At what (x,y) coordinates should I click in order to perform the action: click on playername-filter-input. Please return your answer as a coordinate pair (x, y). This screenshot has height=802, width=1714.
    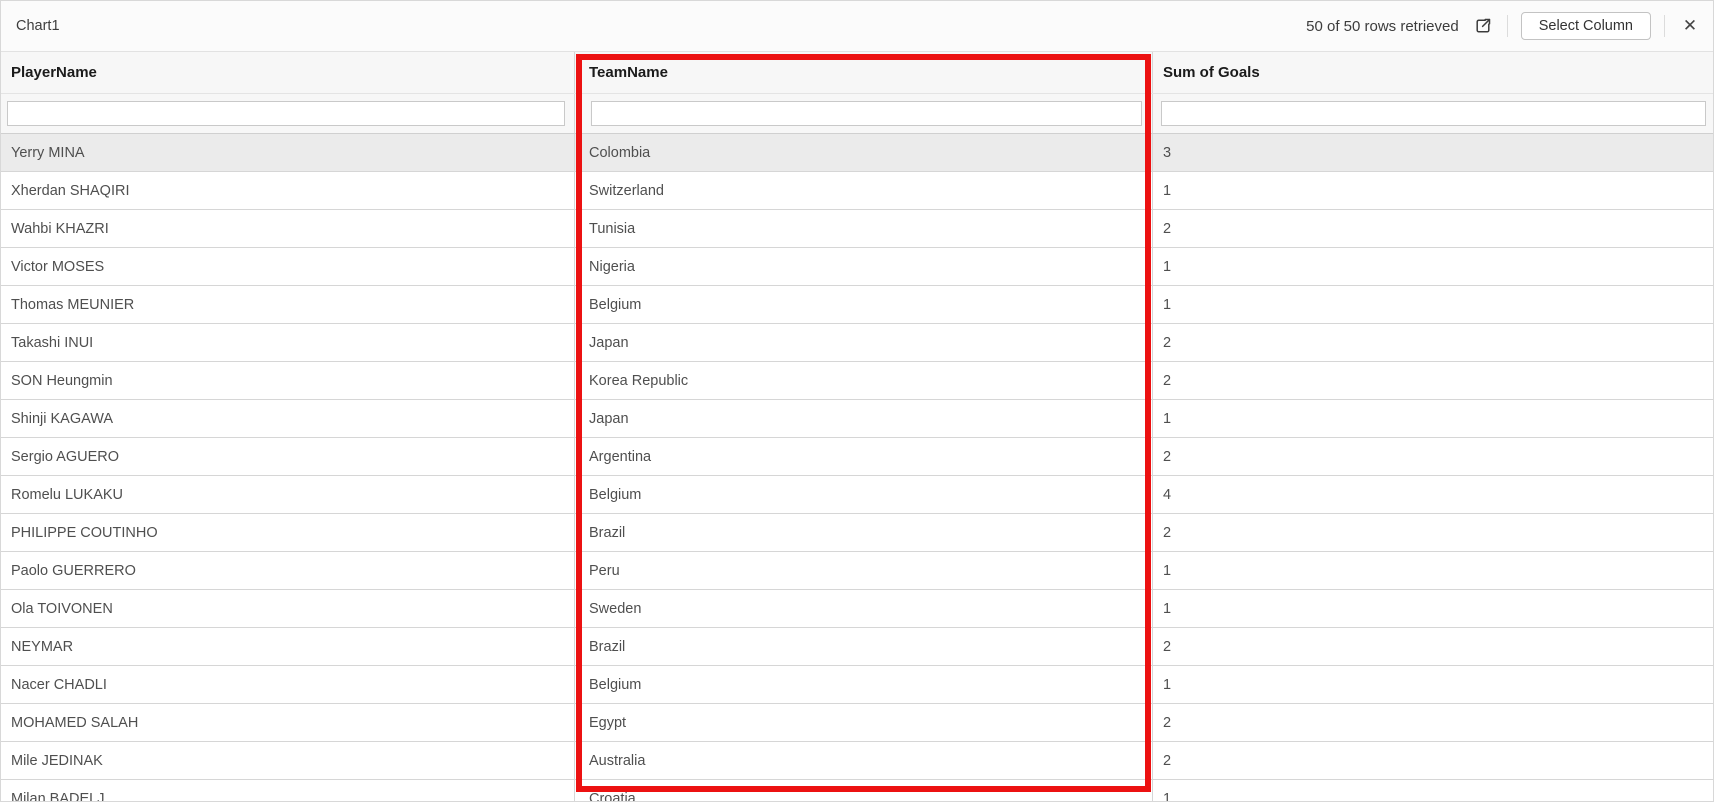
    Looking at the image, I should click on (286, 113).